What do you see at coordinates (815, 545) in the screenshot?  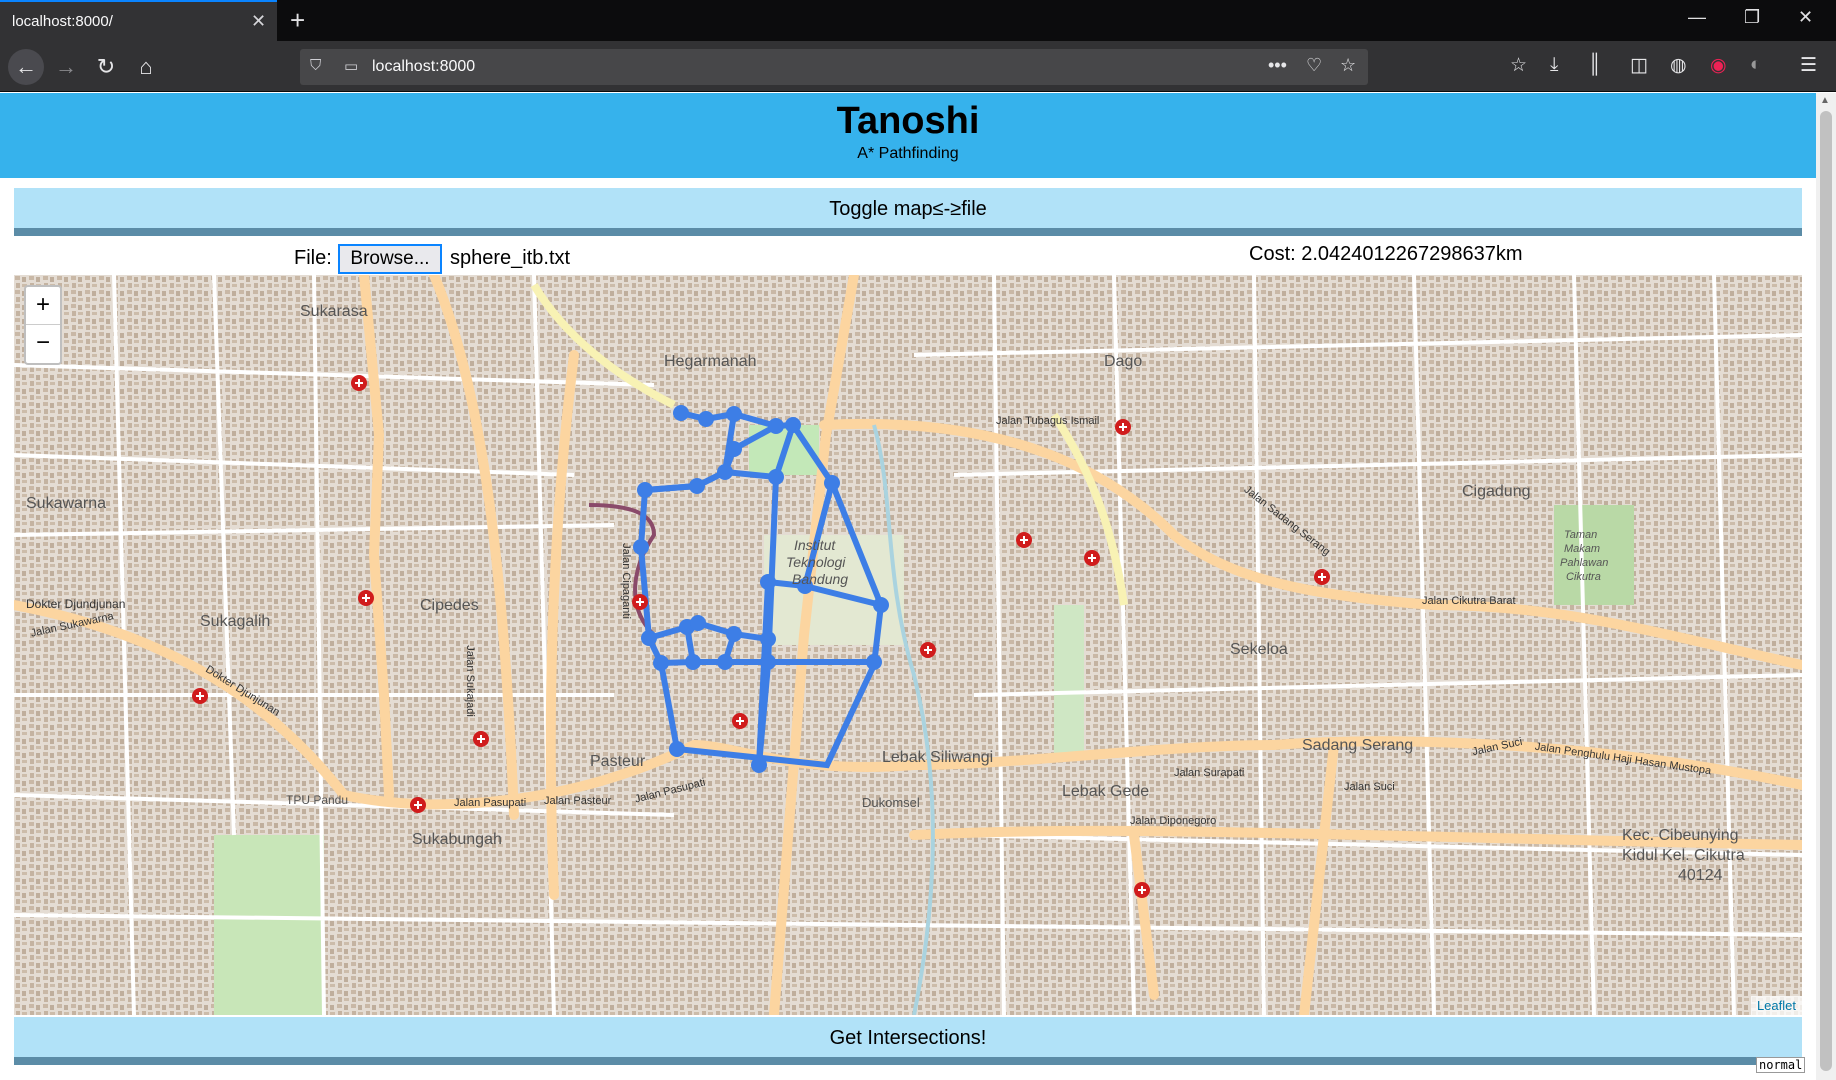 I see `area-label: Institut` at bounding box center [815, 545].